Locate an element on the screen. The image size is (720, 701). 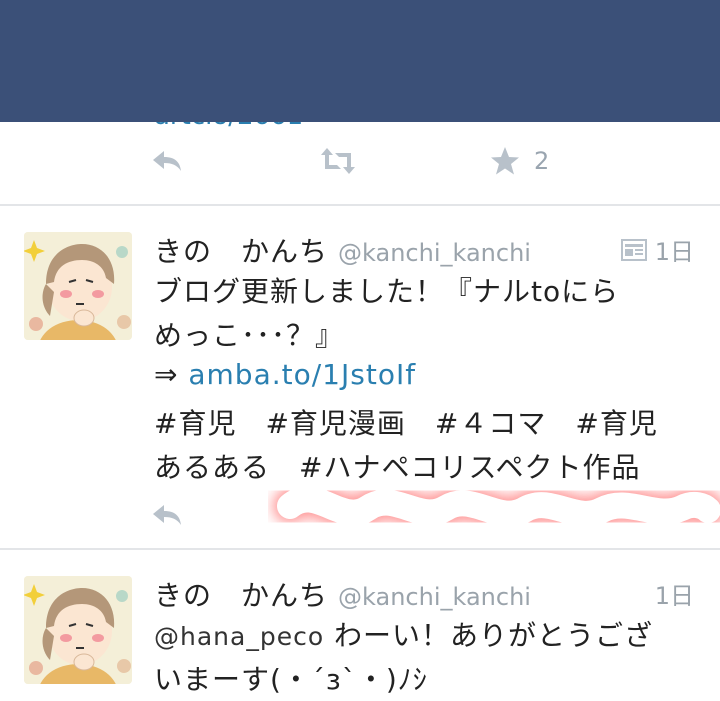
tweet-text-line: @hana_peco わーい！ありがとうござ is located at coordinates (403, 634).